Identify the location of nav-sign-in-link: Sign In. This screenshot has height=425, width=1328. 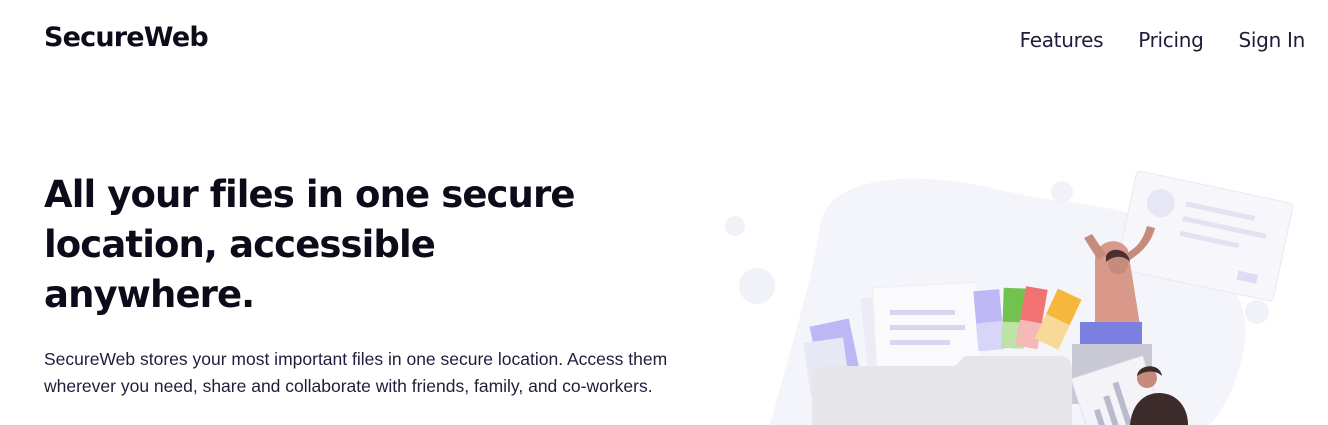
(1272, 40).